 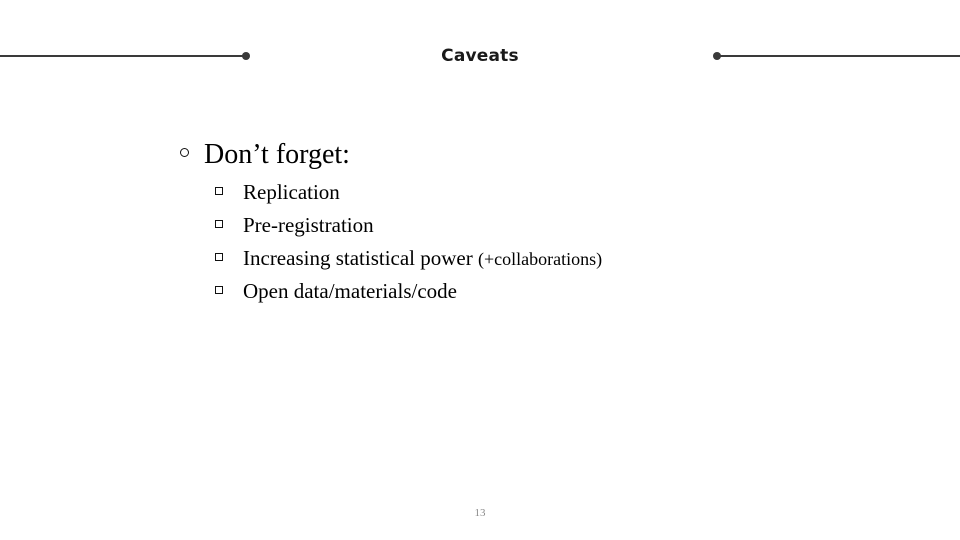 I want to click on header-rule-right, so click(x=838, y=56).